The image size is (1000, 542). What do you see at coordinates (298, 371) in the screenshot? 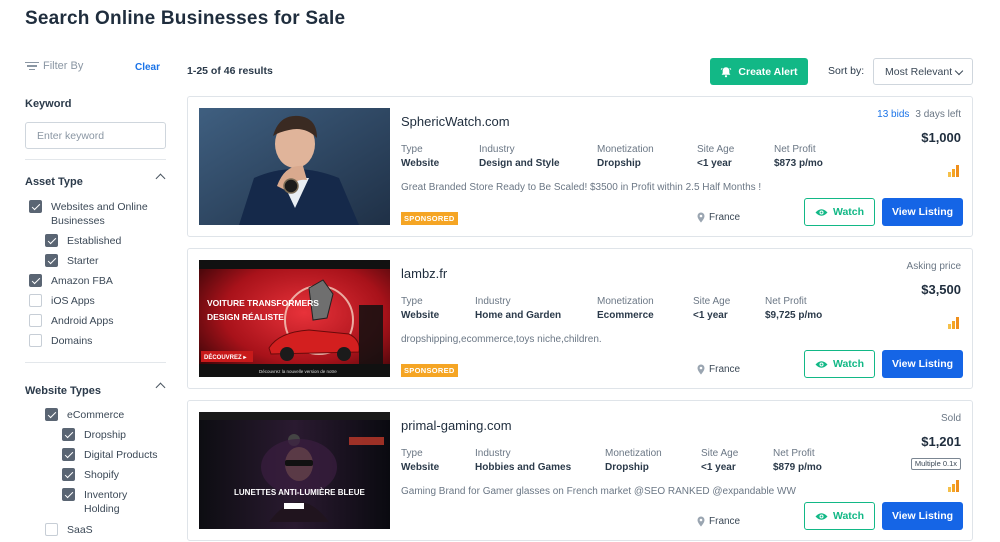
I see `thumb-caption: Découvrez la nouvelle version de notre` at bounding box center [298, 371].